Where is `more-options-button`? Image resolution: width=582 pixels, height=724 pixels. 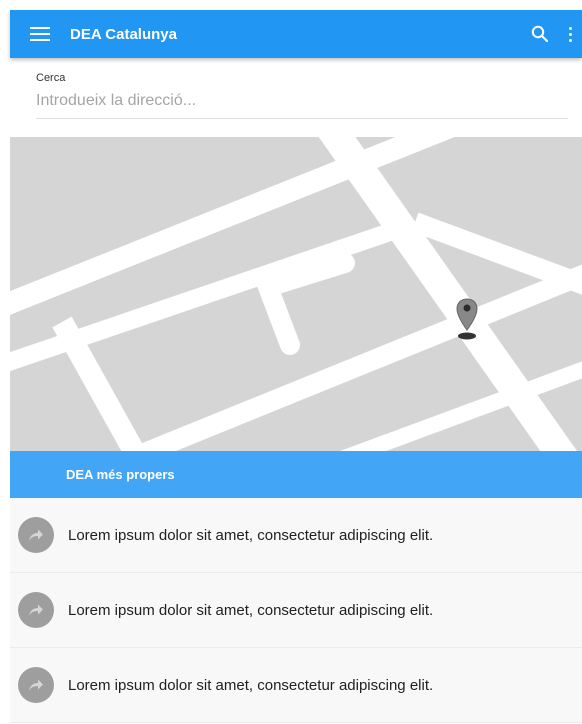
more-options-button is located at coordinates (570, 34).